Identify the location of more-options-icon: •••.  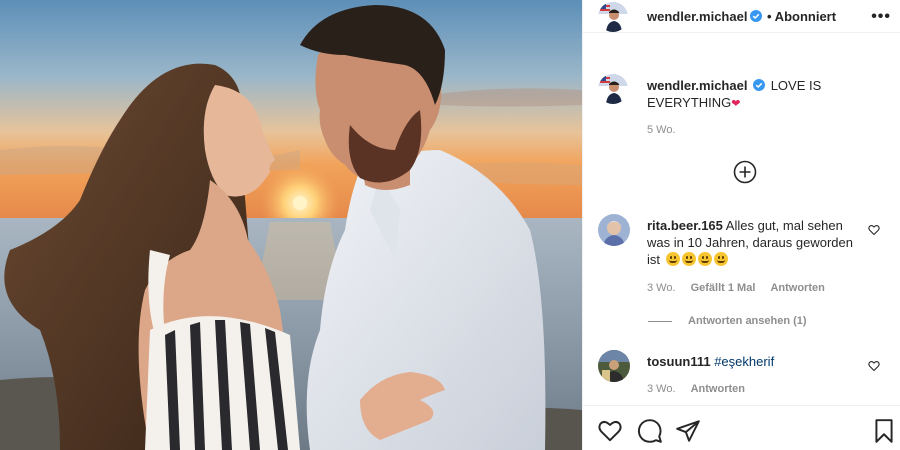
(881, 17).